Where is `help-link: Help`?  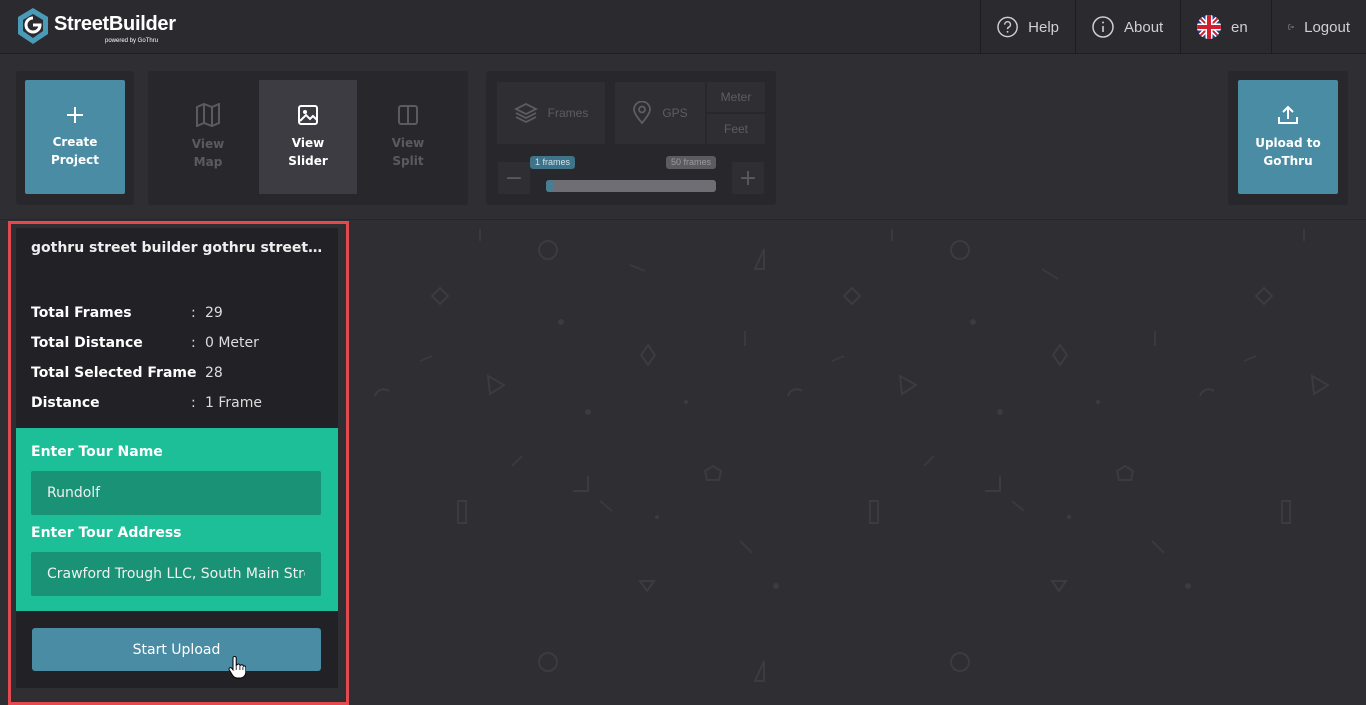
help-link: Help is located at coordinates (1027, 27).